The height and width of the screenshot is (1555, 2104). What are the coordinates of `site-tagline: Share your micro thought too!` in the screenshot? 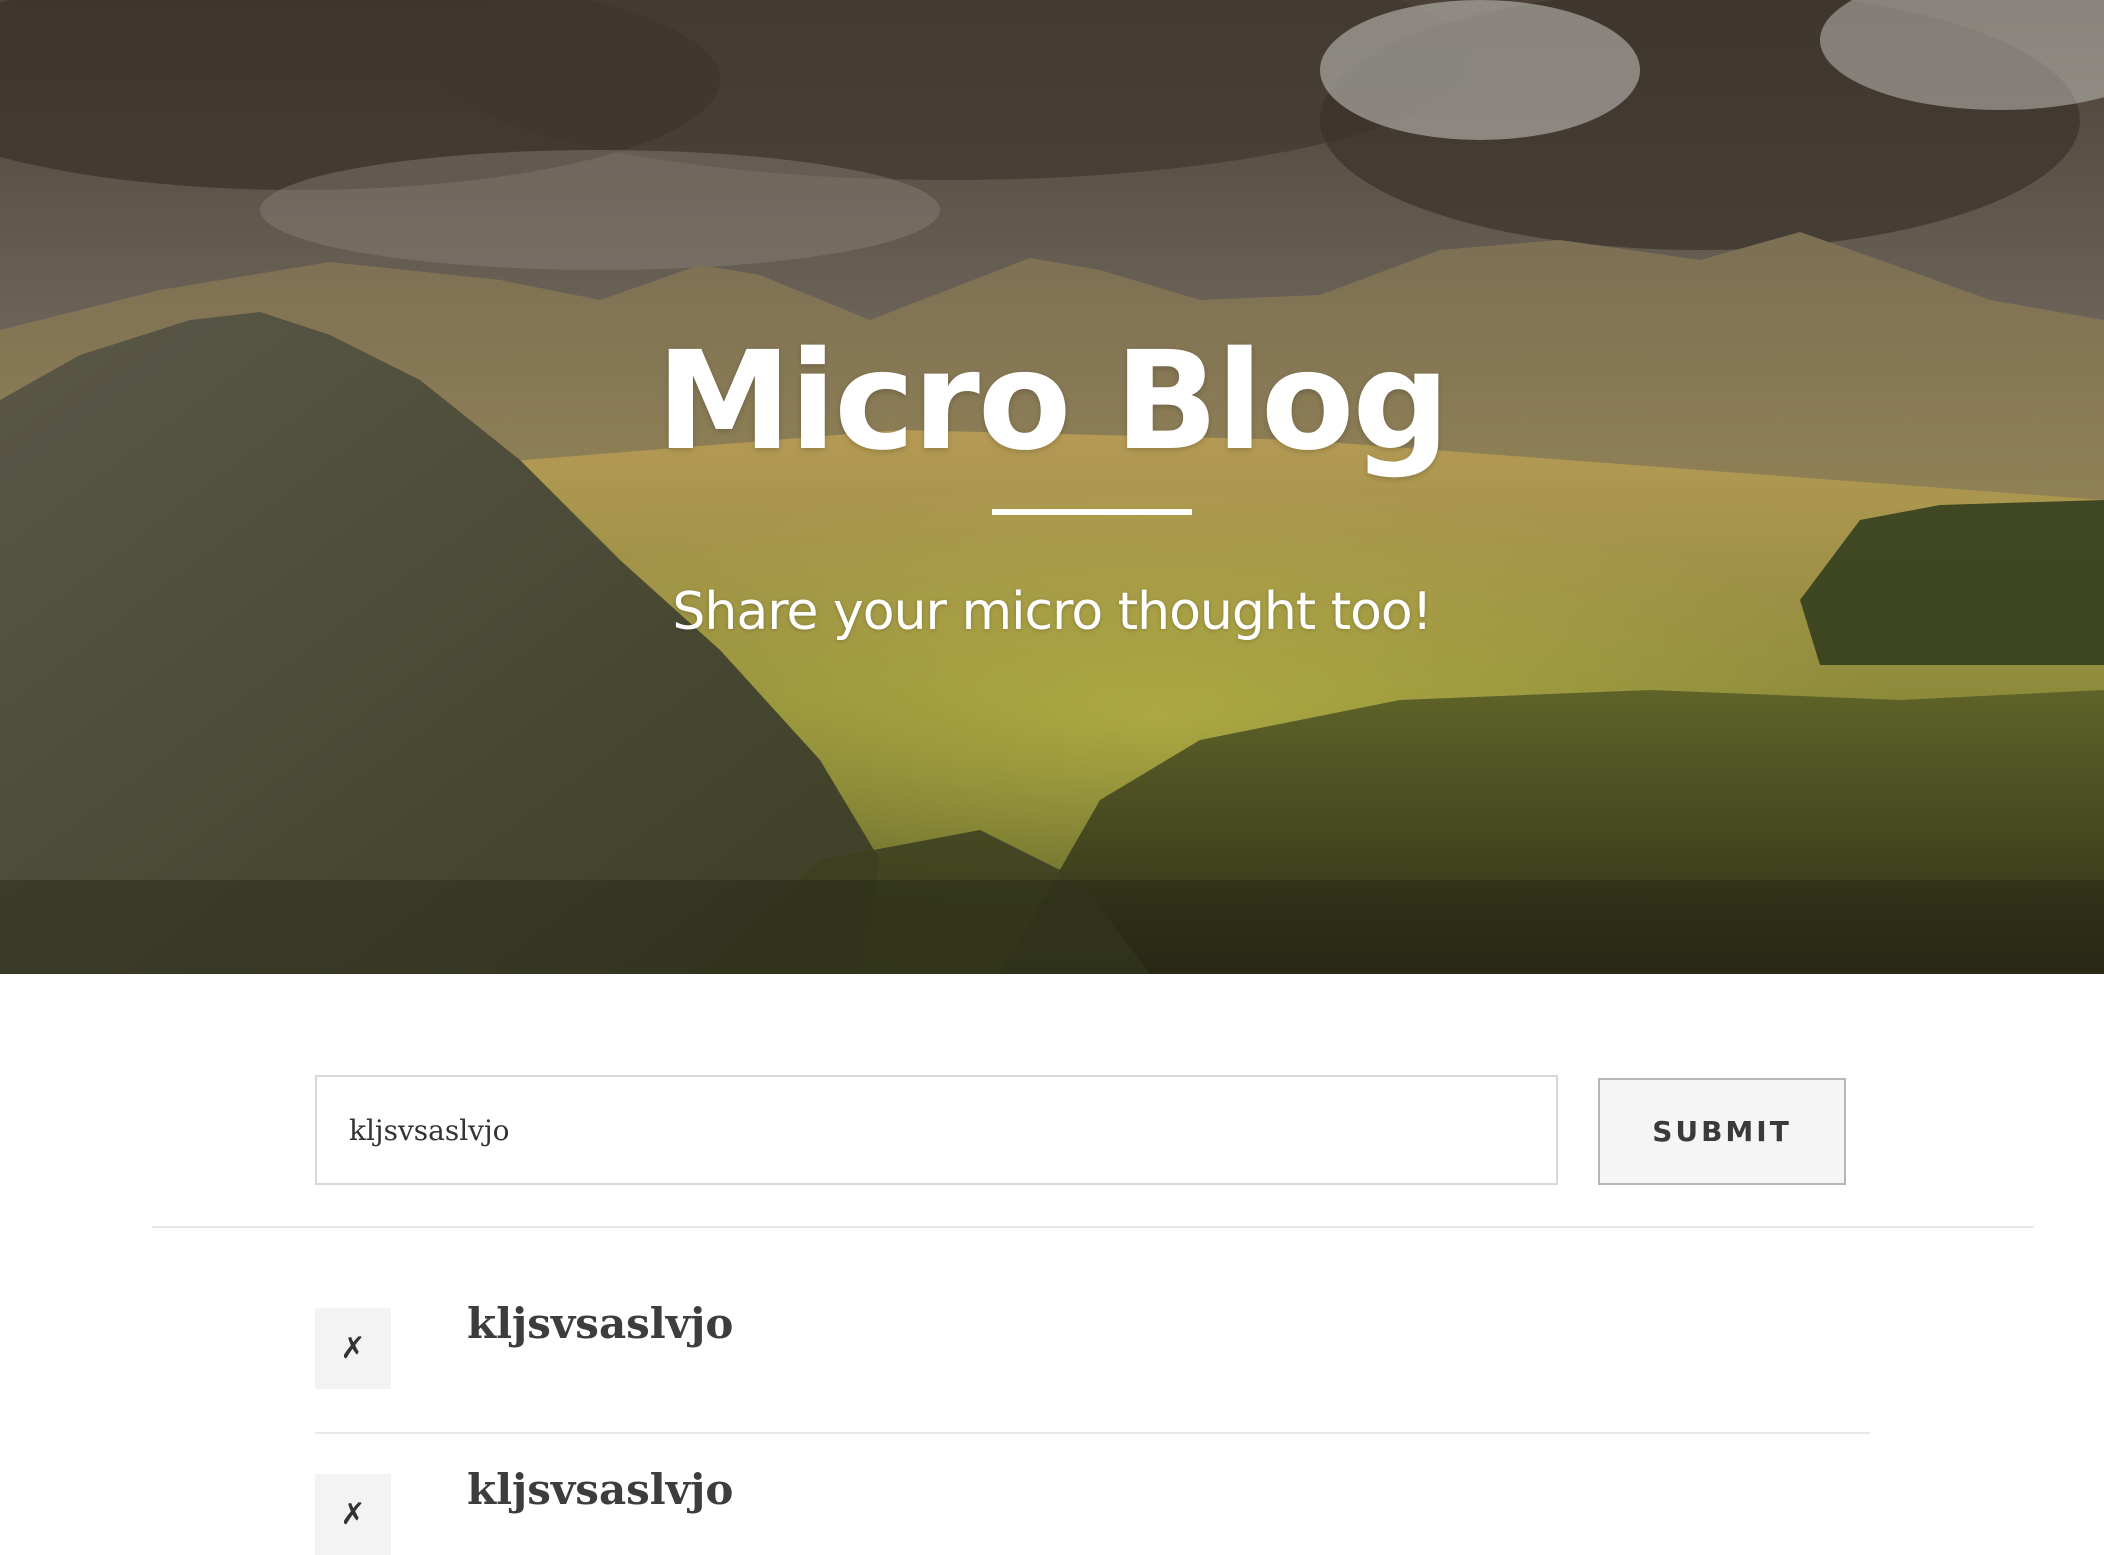 It's located at (1052, 612).